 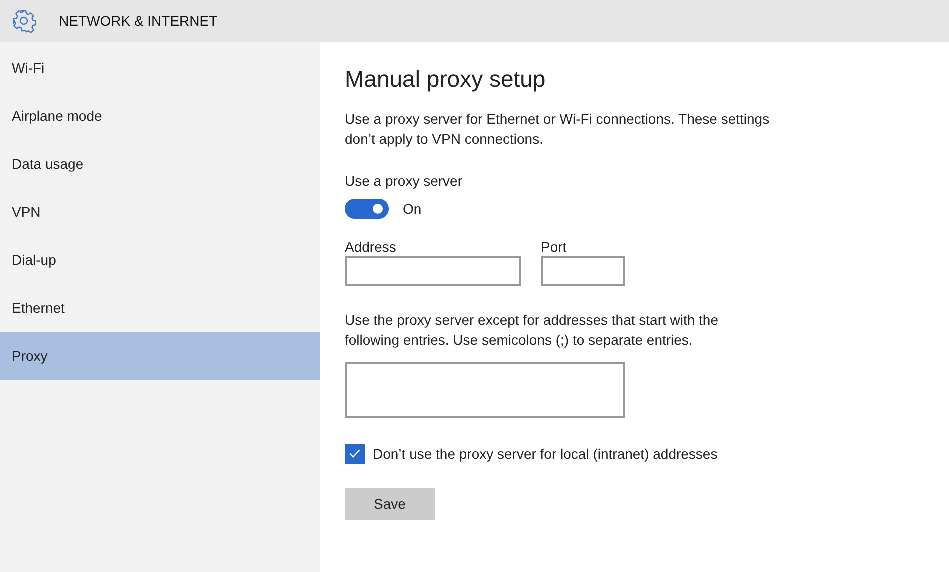 I want to click on sidebar-item: Wi-Fi, so click(x=160, y=68).